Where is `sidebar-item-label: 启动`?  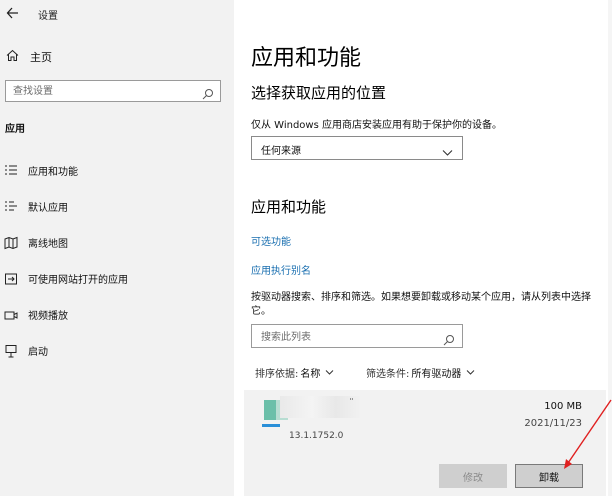
sidebar-item-label: 启动 is located at coordinates (38, 352).